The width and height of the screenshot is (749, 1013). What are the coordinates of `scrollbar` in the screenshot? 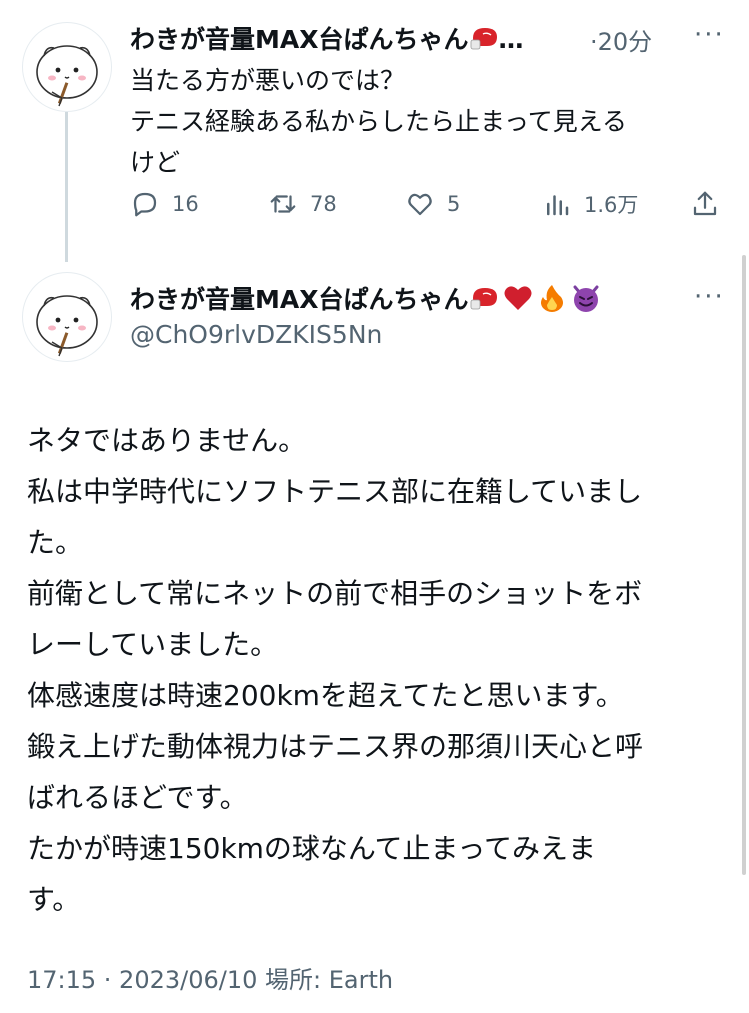 It's located at (744, 565).